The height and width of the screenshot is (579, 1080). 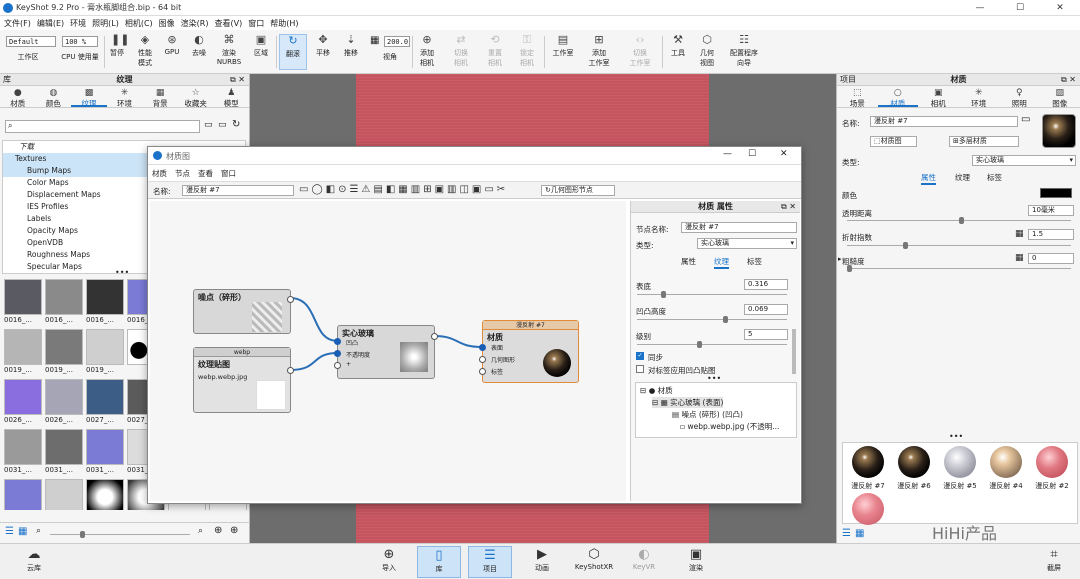 I want to click on level-slider, so click(x=712, y=344).